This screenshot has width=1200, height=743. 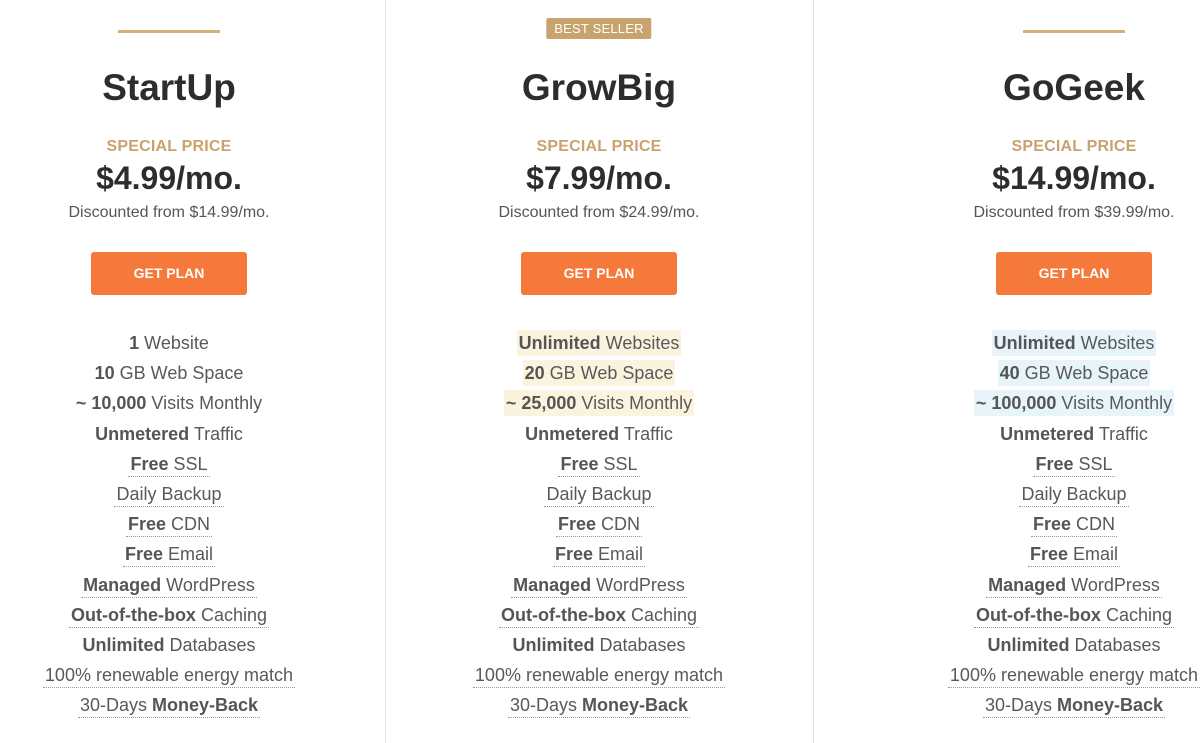 I want to click on feature-emphasis: ~ 100,000, so click(x=1016, y=403).